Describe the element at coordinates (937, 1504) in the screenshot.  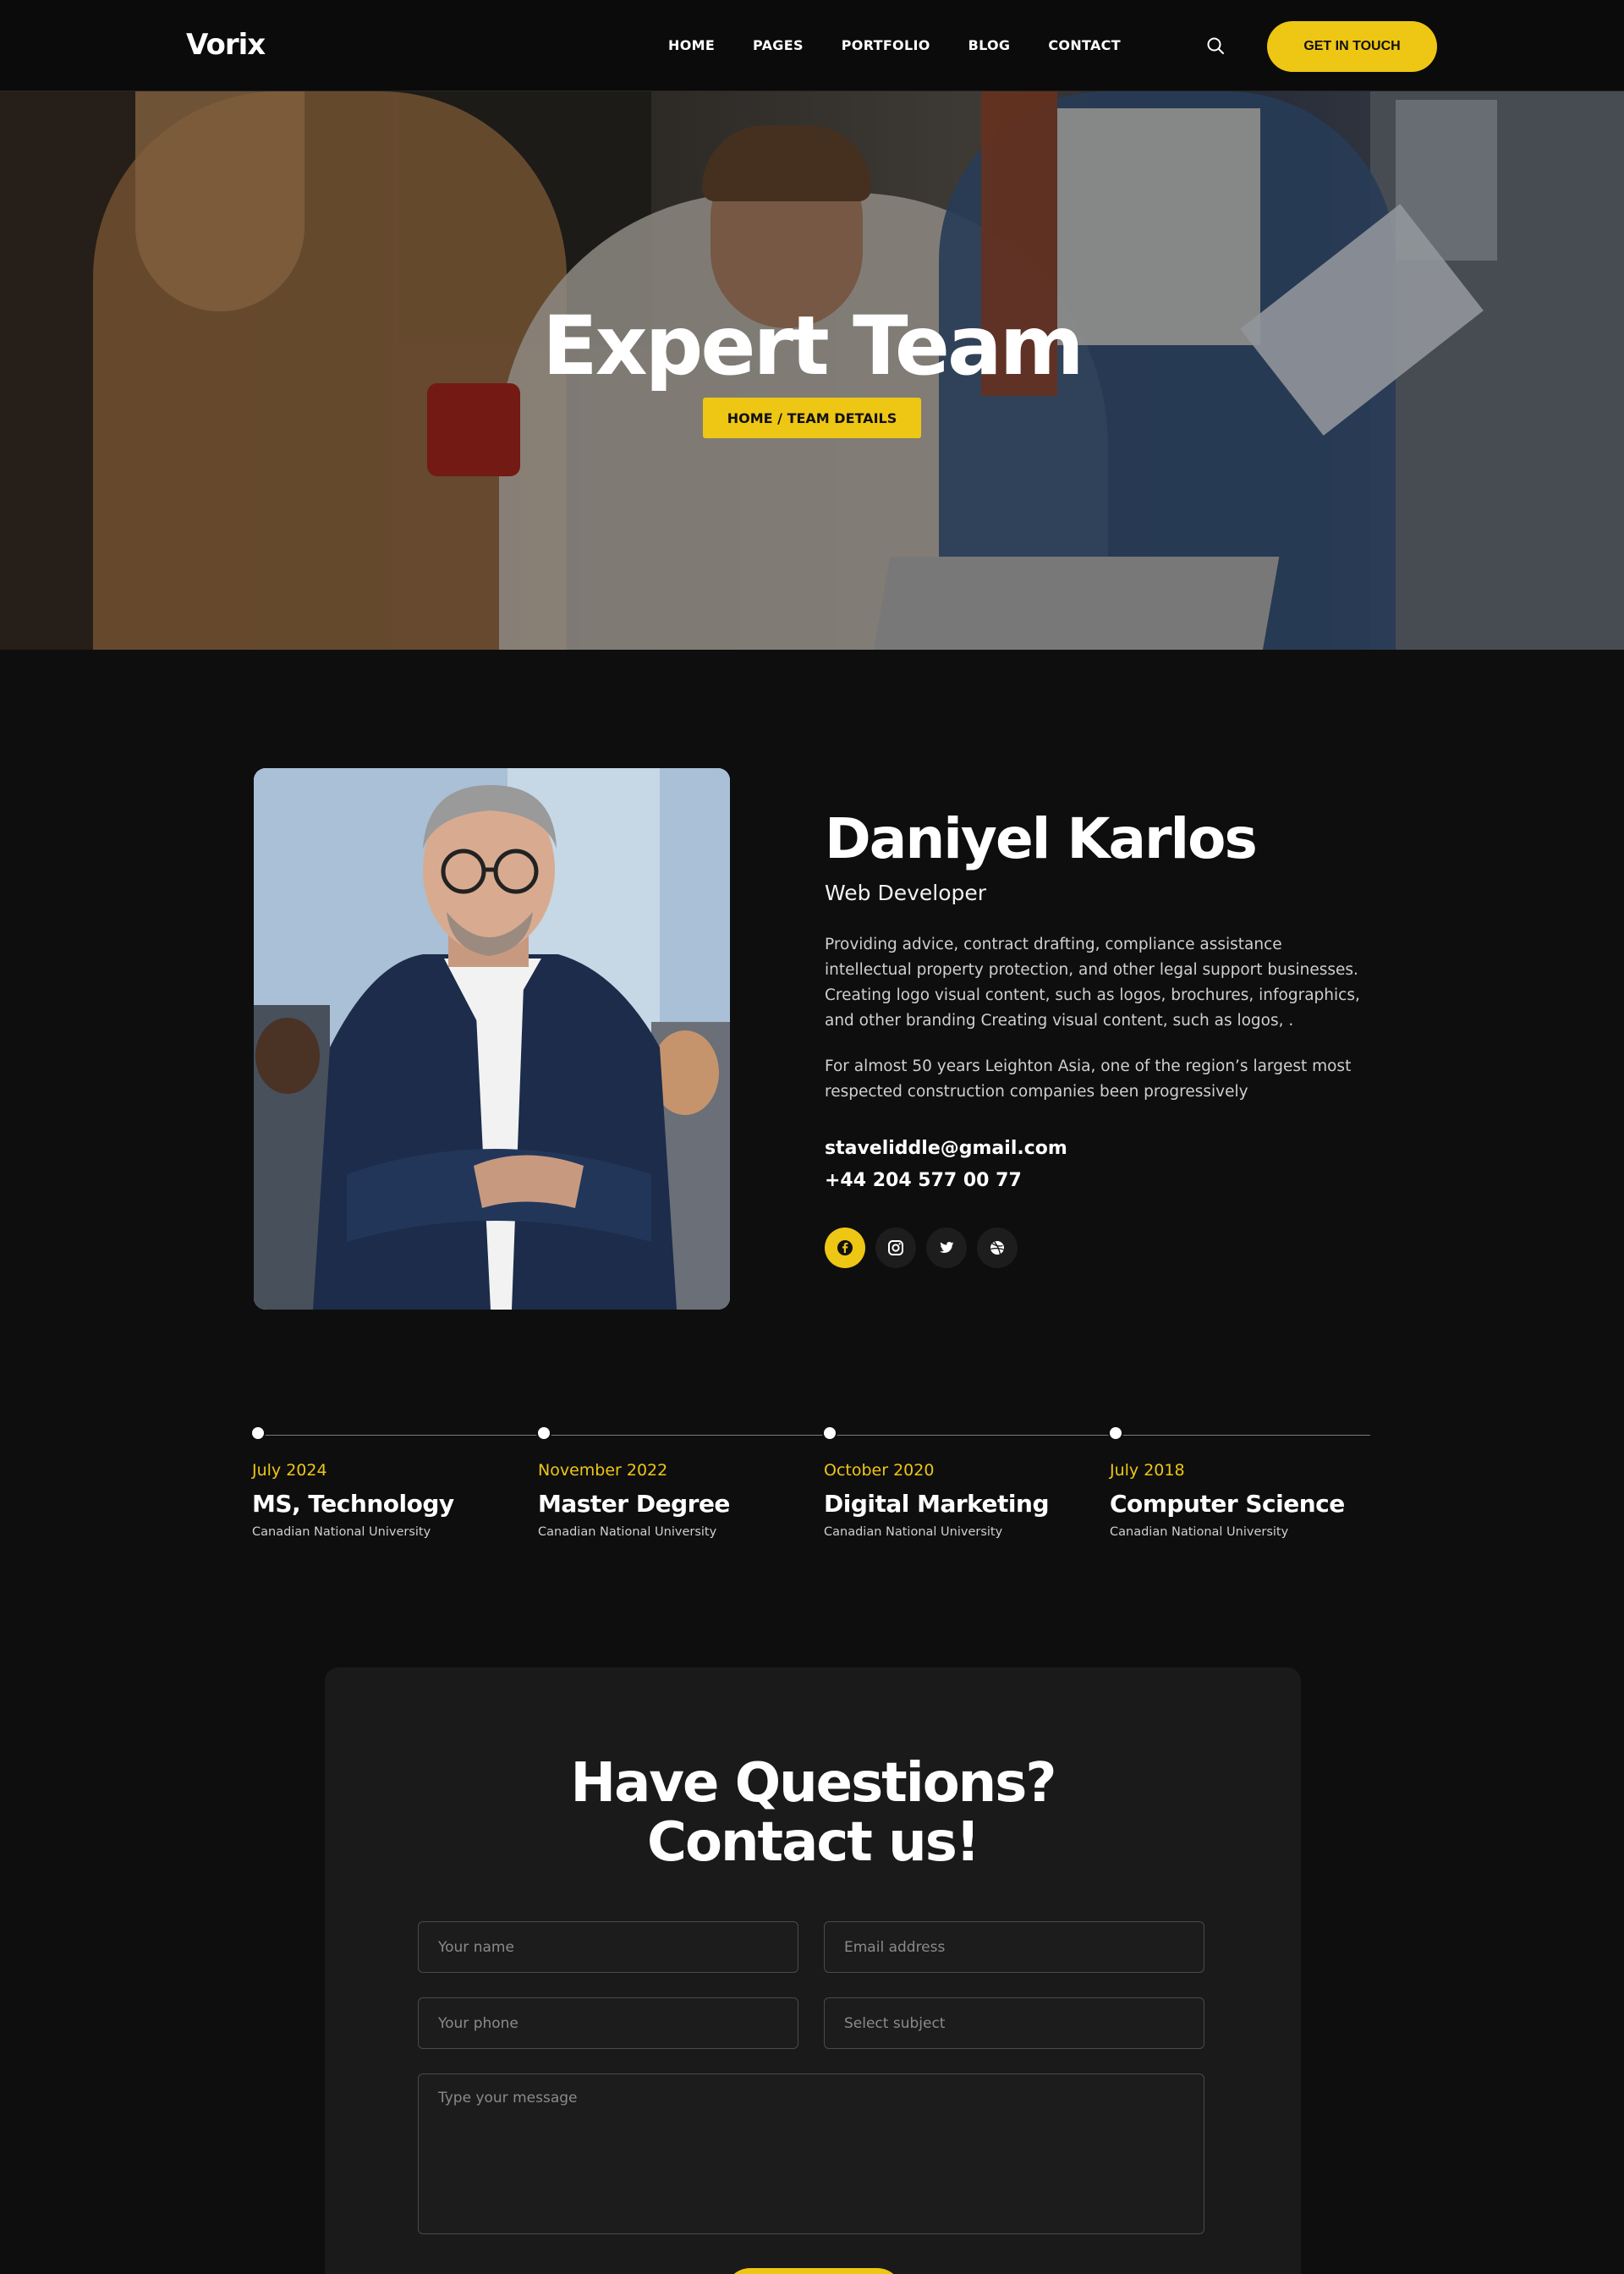
I see `timeline-title: Digital Marketing` at that location.